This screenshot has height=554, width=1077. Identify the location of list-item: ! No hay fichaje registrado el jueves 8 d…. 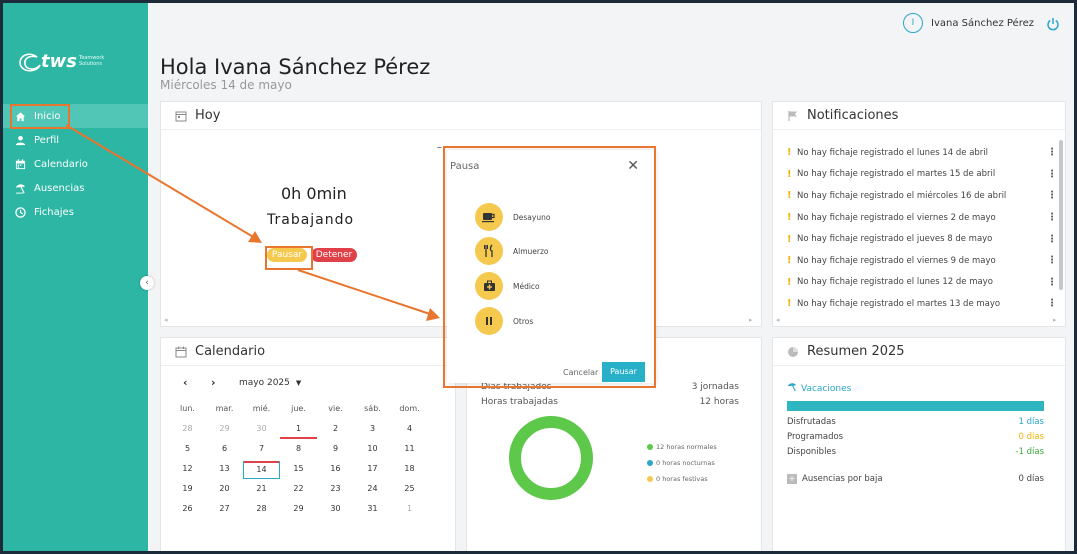
(922, 239).